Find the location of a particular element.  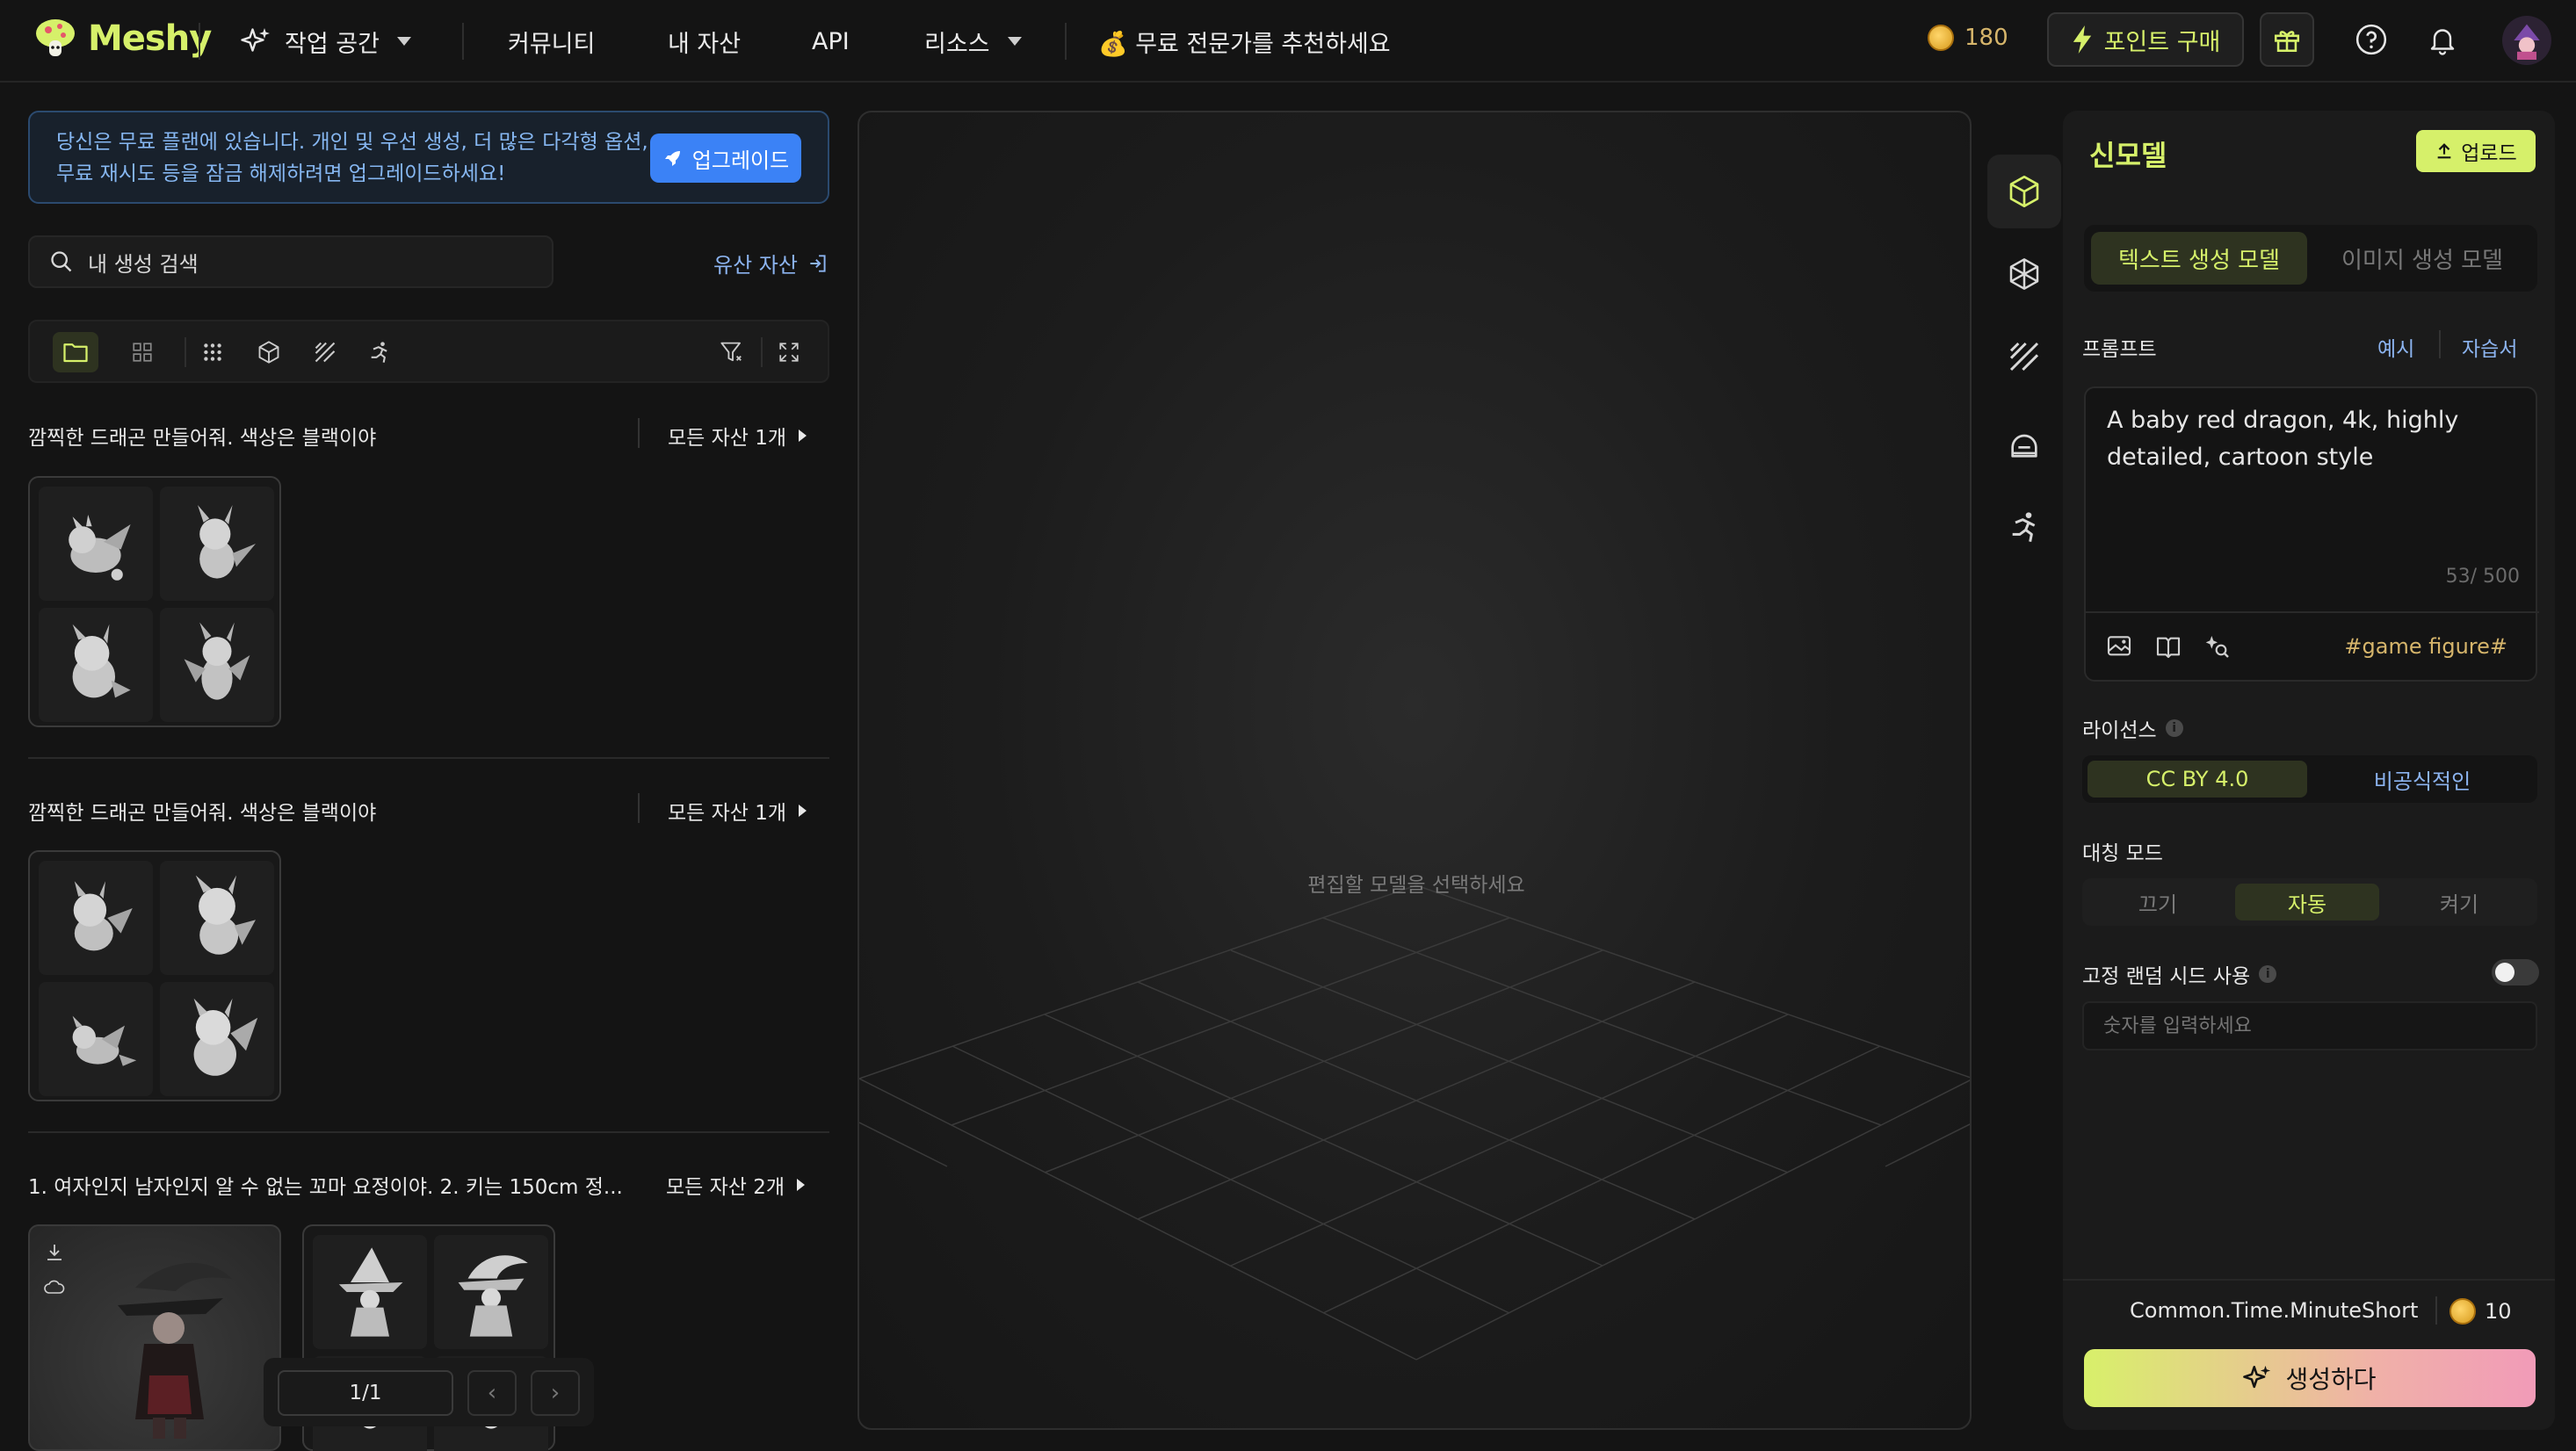

upgrade-button: 업그레이드 is located at coordinates (725, 158).